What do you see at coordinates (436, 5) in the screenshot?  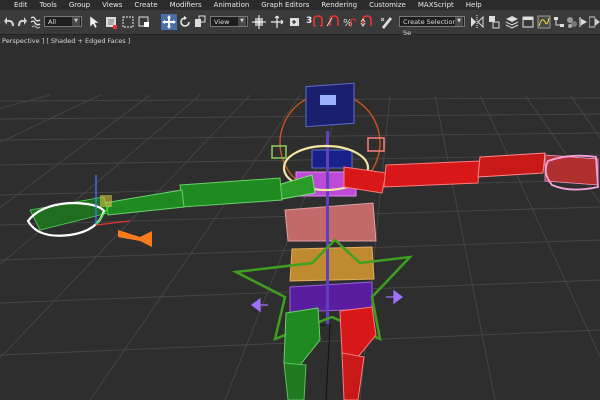 I see `menu-maxscript: MAXScript` at bounding box center [436, 5].